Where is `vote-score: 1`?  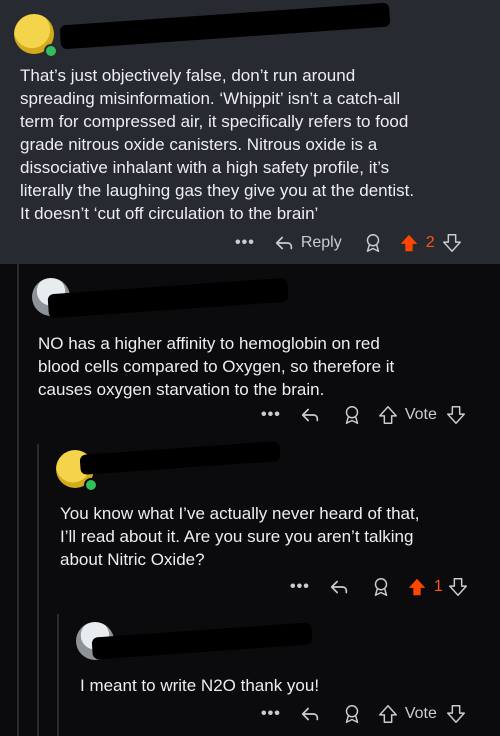 vote-score: 1 is located at coordinates (438, 586).